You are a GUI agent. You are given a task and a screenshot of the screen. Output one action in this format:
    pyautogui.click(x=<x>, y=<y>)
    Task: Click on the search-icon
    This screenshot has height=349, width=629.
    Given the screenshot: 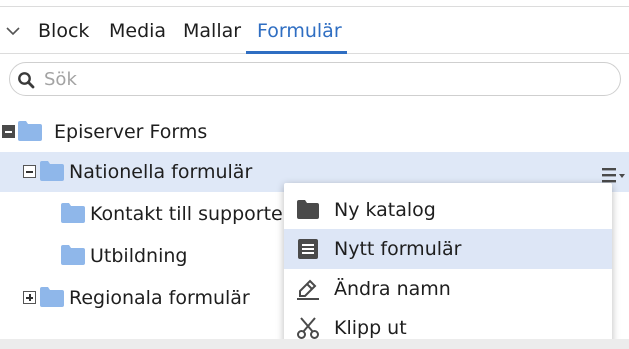 What is the action you would take?
    pyautogui.click(x=26, y=80)
    